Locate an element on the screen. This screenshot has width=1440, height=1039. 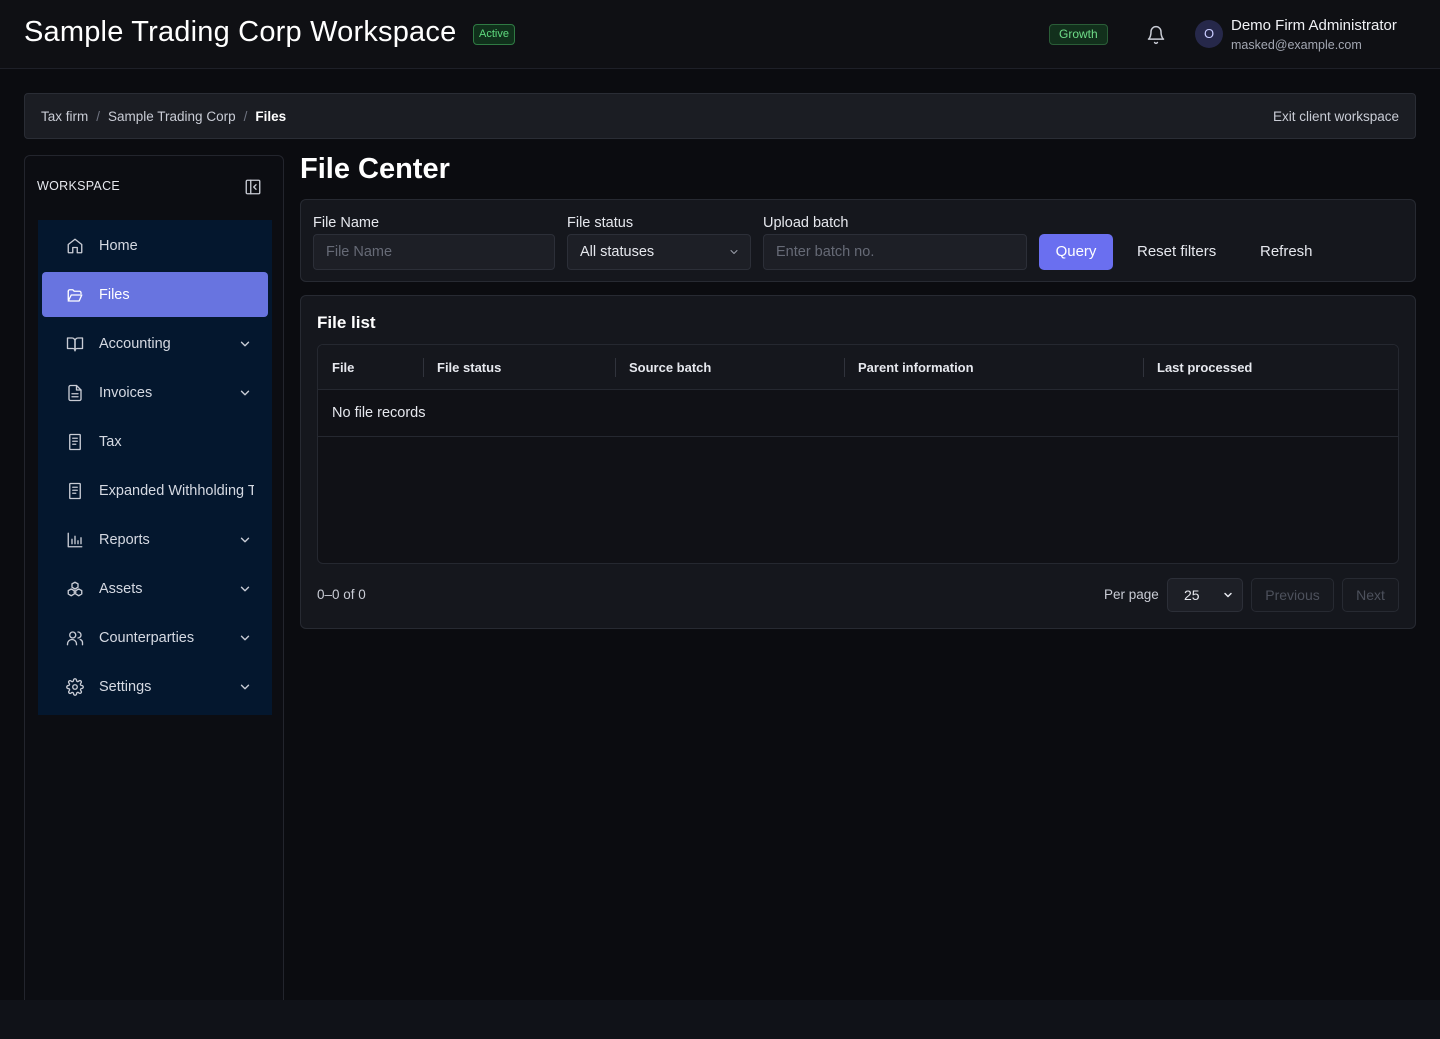
plan-badge: Growth is located at coordinates (1078, 34).